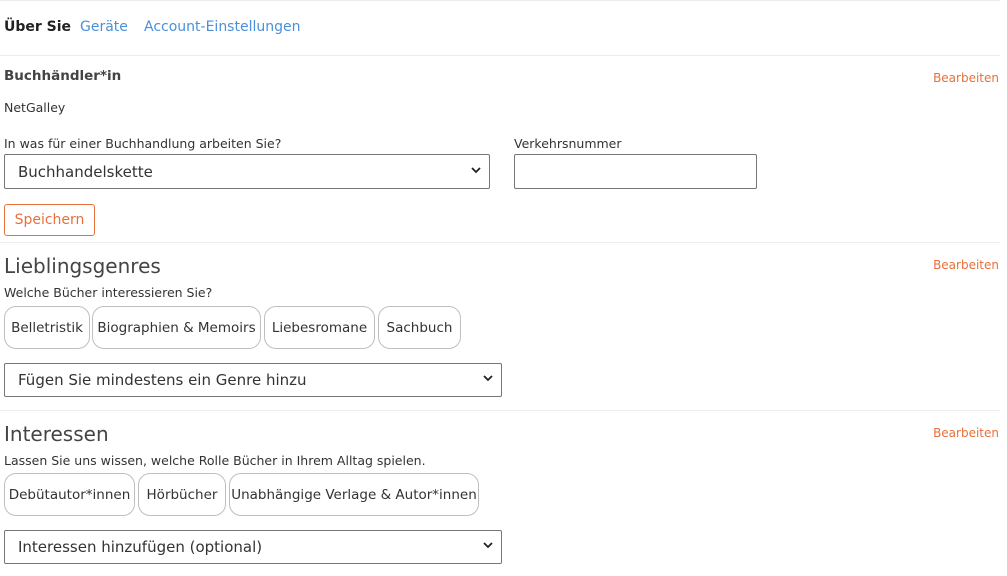 The height and width of the screenshot is (576, 1007). What do you see at coordinates (35, 107) in the screenshot?
I see `company-name: NetGalley` at bounding box center [35, 107].